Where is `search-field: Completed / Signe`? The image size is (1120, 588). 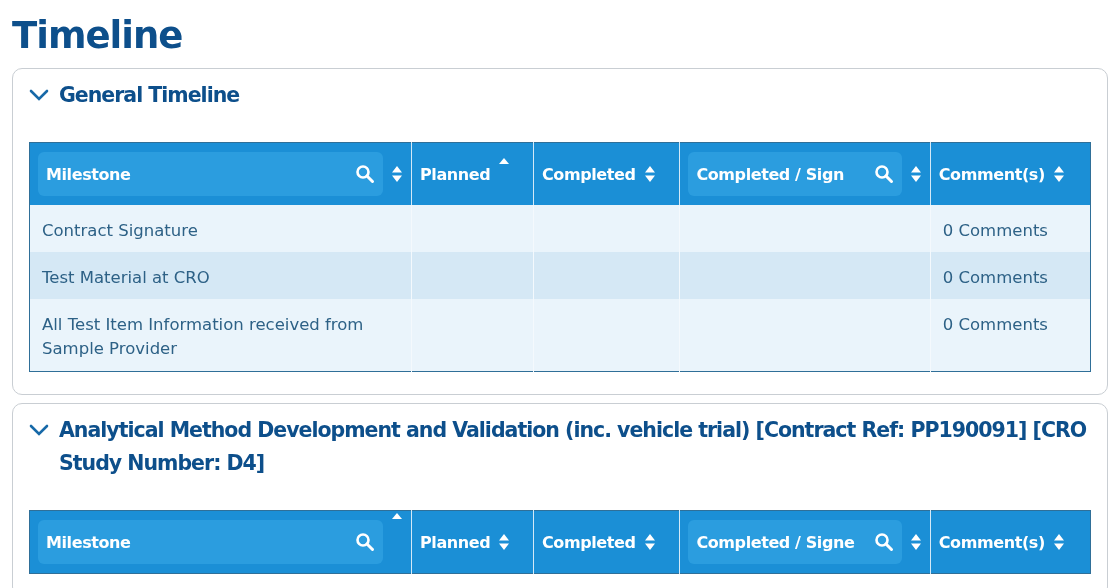 search-field: Completed / Signe is located at coordinates (795, 542).